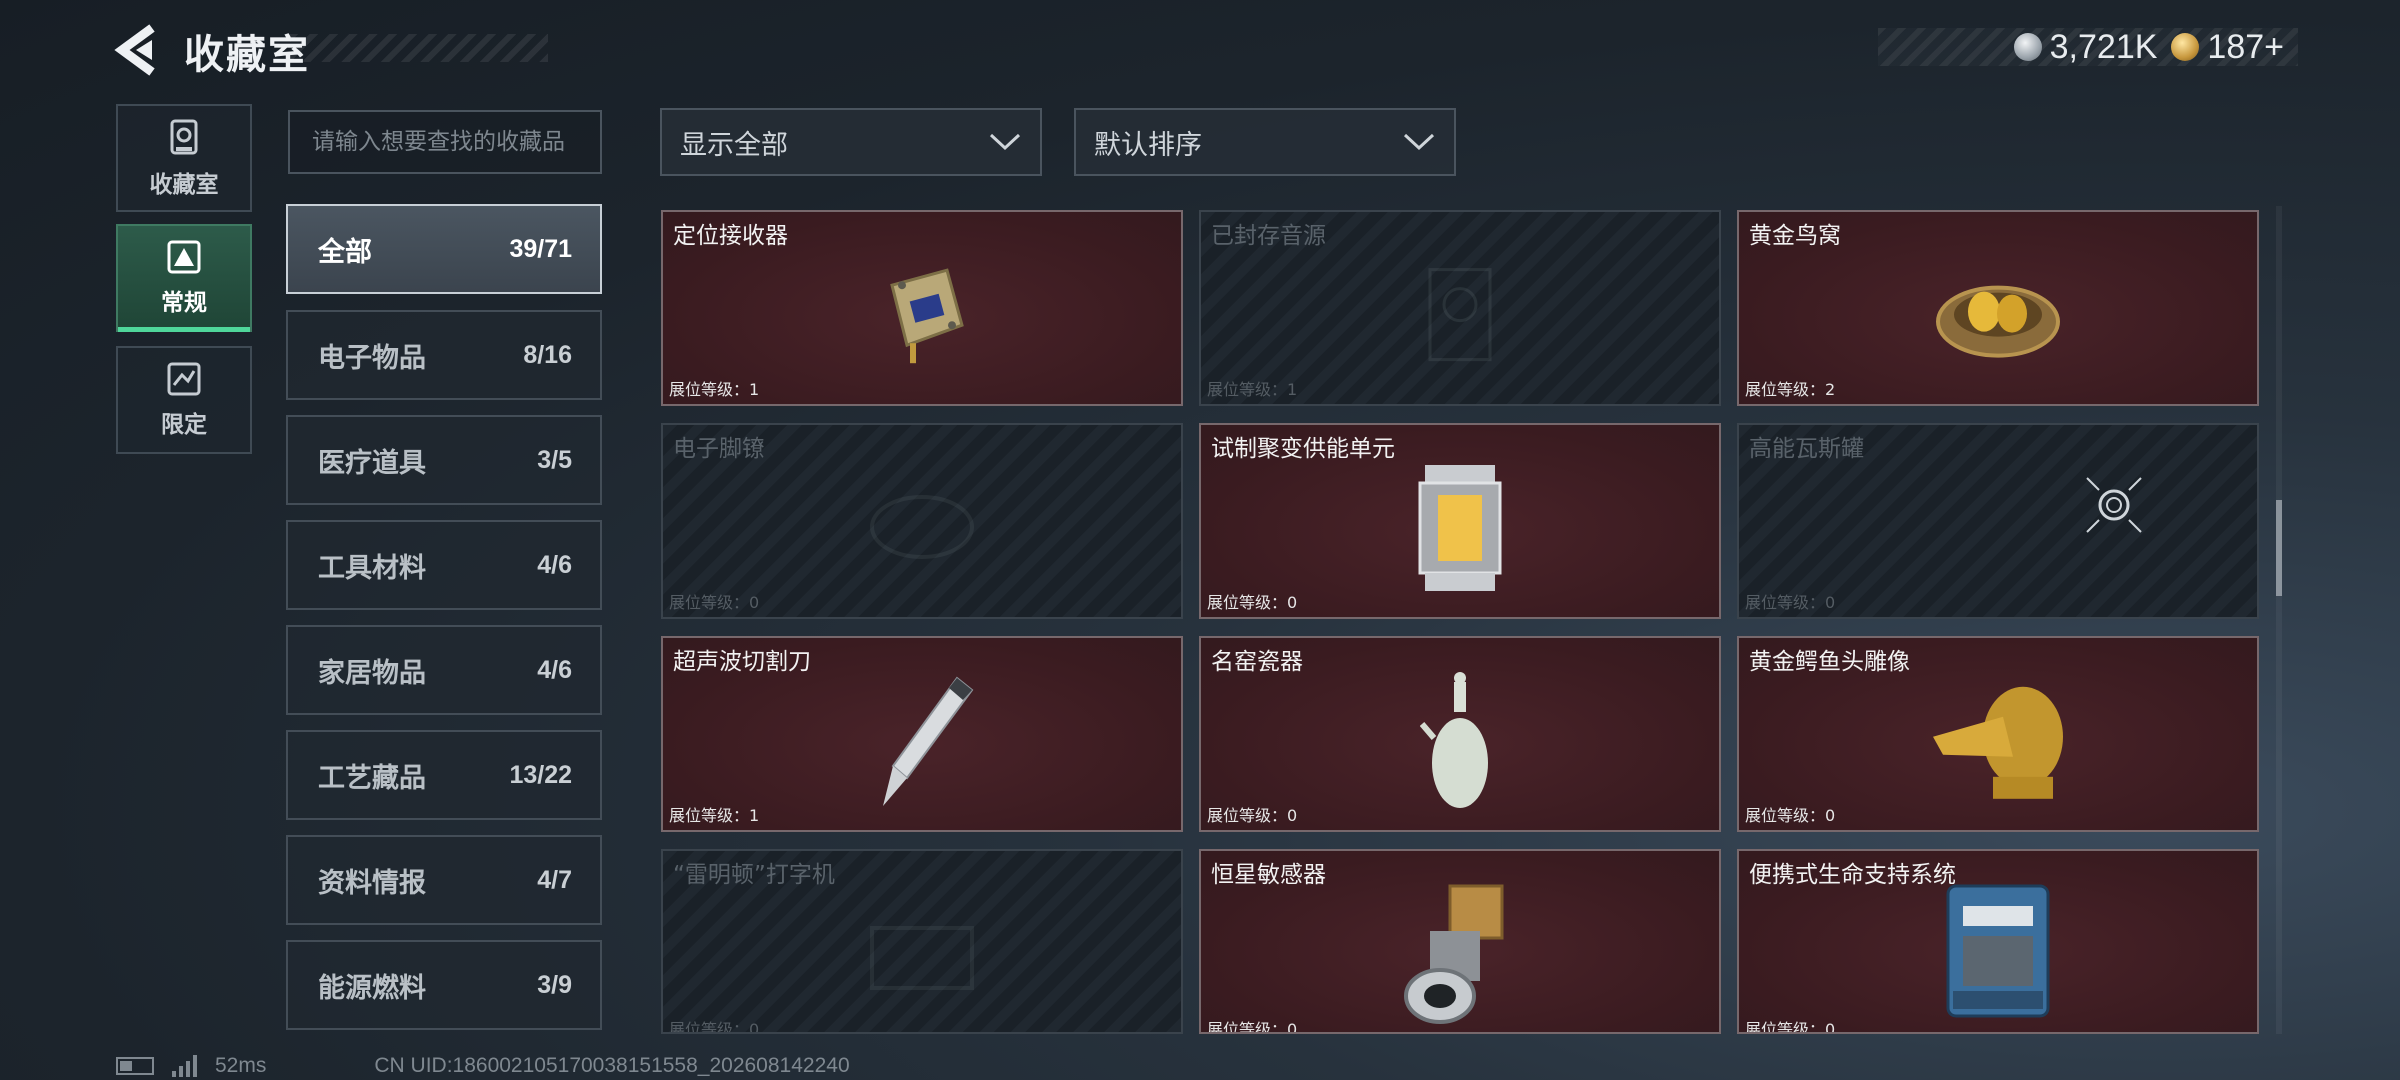 This screenshot has height=1080, width=2400. Describe the element at coordinates (2103, 46) in the screenshot. I see `silver-amount: 3,721K` at that location.